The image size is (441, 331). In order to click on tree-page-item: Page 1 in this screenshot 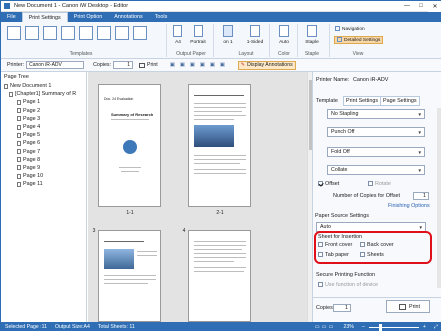, I will do `click(43, 102)`.